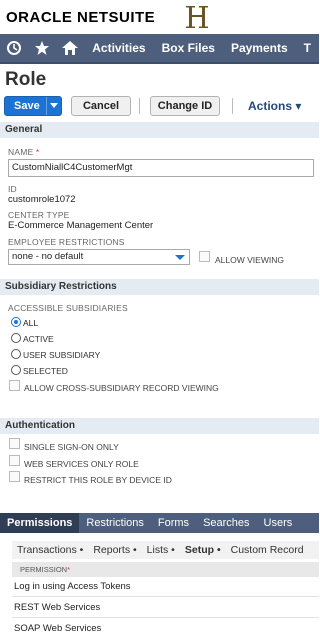 The image size is (320, 640). What do you see at coordinates (101, 106) in the screenshot?
I see `cancel-button: Cancel` at bounding box center [101, 106].